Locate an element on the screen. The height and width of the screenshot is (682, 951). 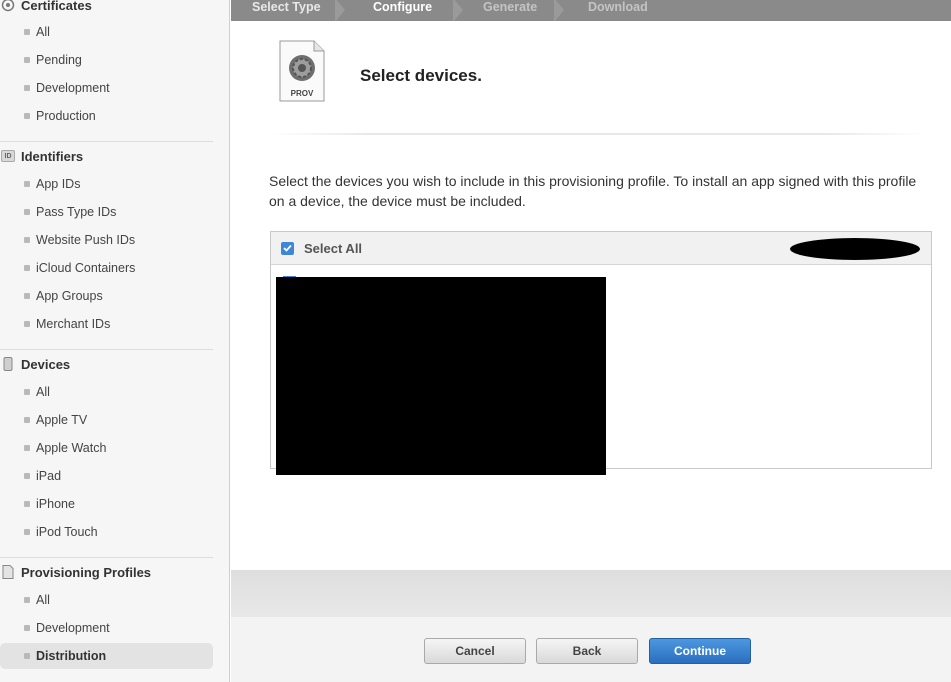
sidebar-item-website-push-ids: Website Push IDs is located at coordinates (106, 240).